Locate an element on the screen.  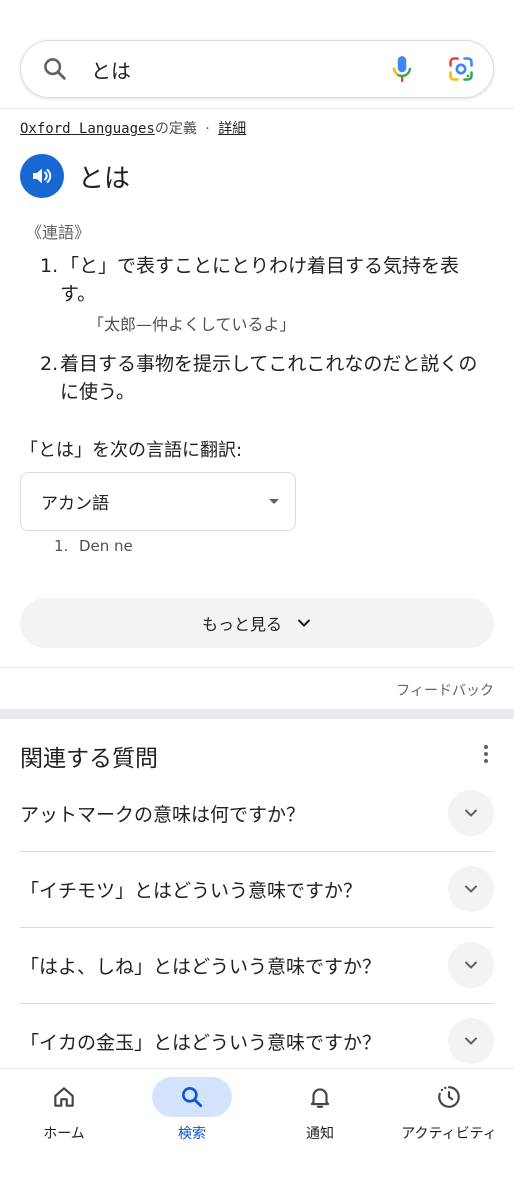
definition-source: Oxford Languagesの定義 · 詳細 is located at coordinates (133, 128).